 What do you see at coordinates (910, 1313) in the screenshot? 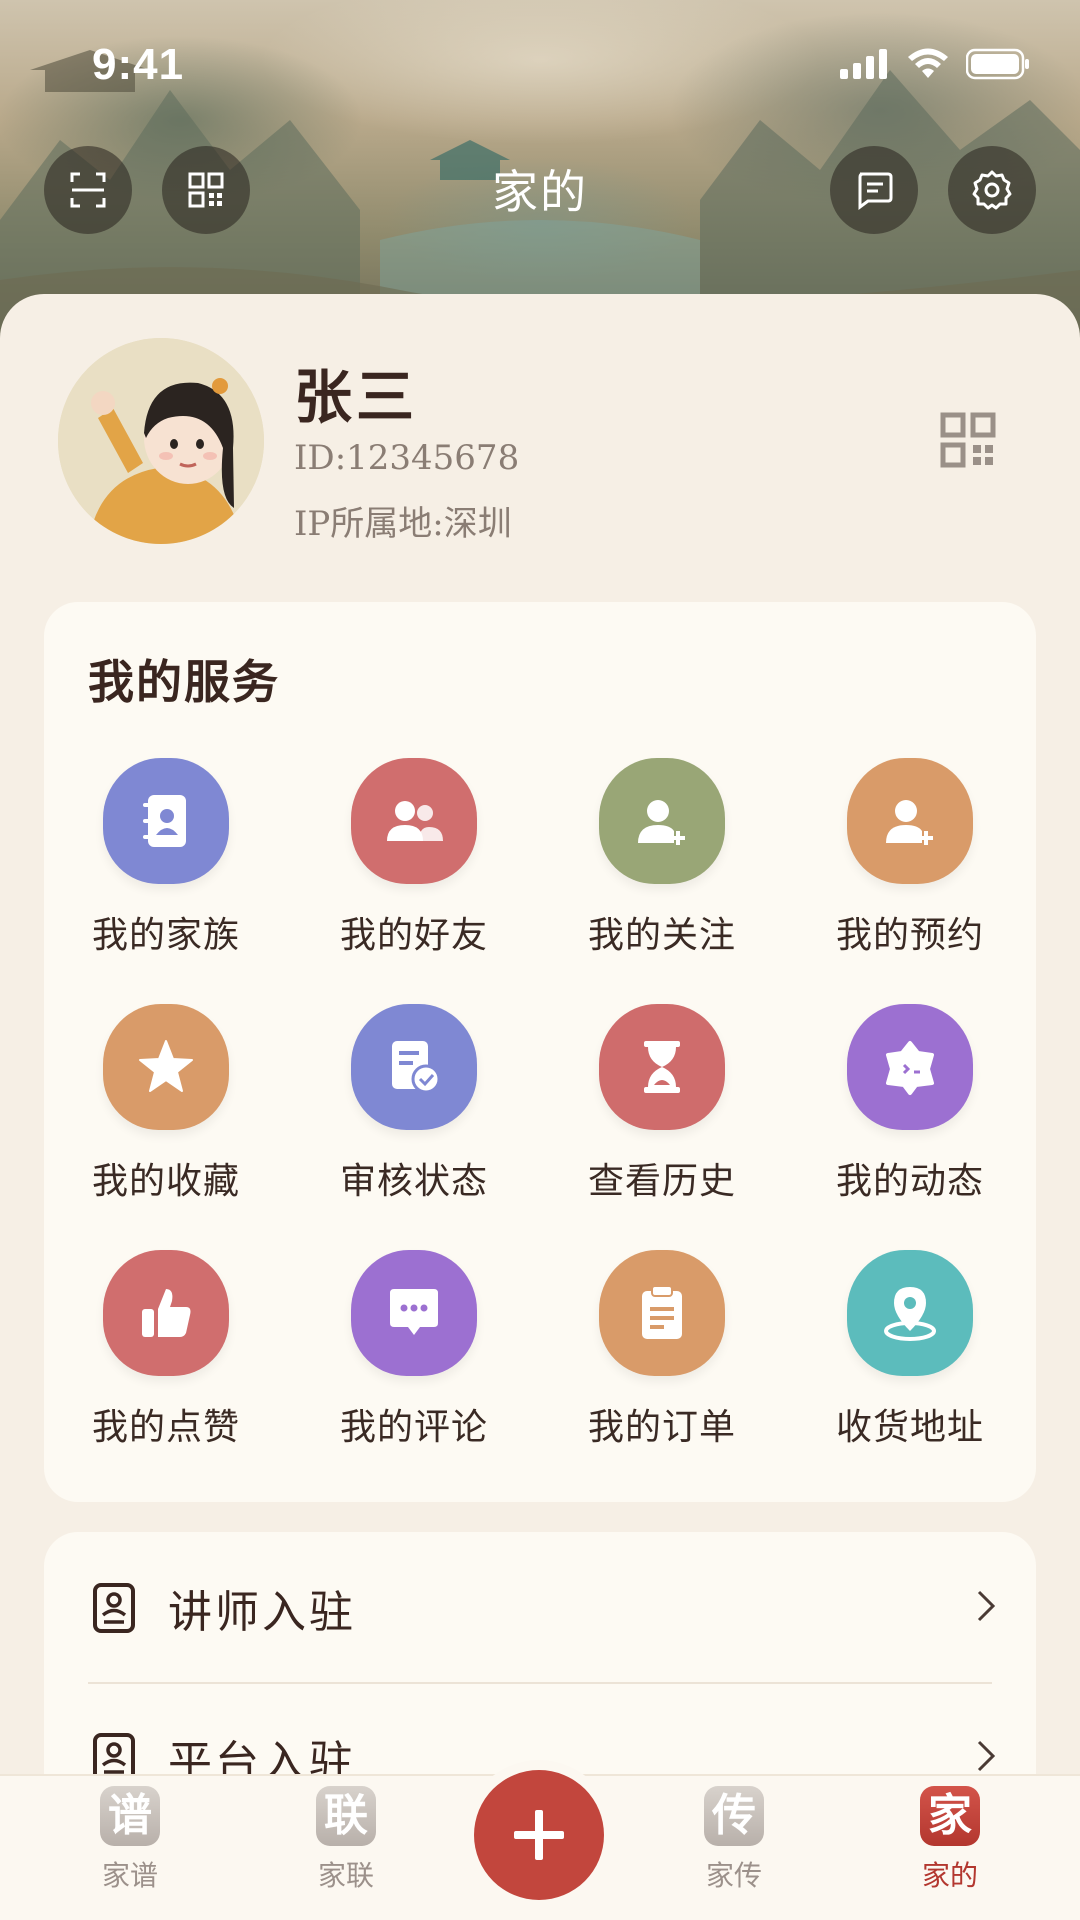
I see `location-icon` at bounding box center [910, 1313].